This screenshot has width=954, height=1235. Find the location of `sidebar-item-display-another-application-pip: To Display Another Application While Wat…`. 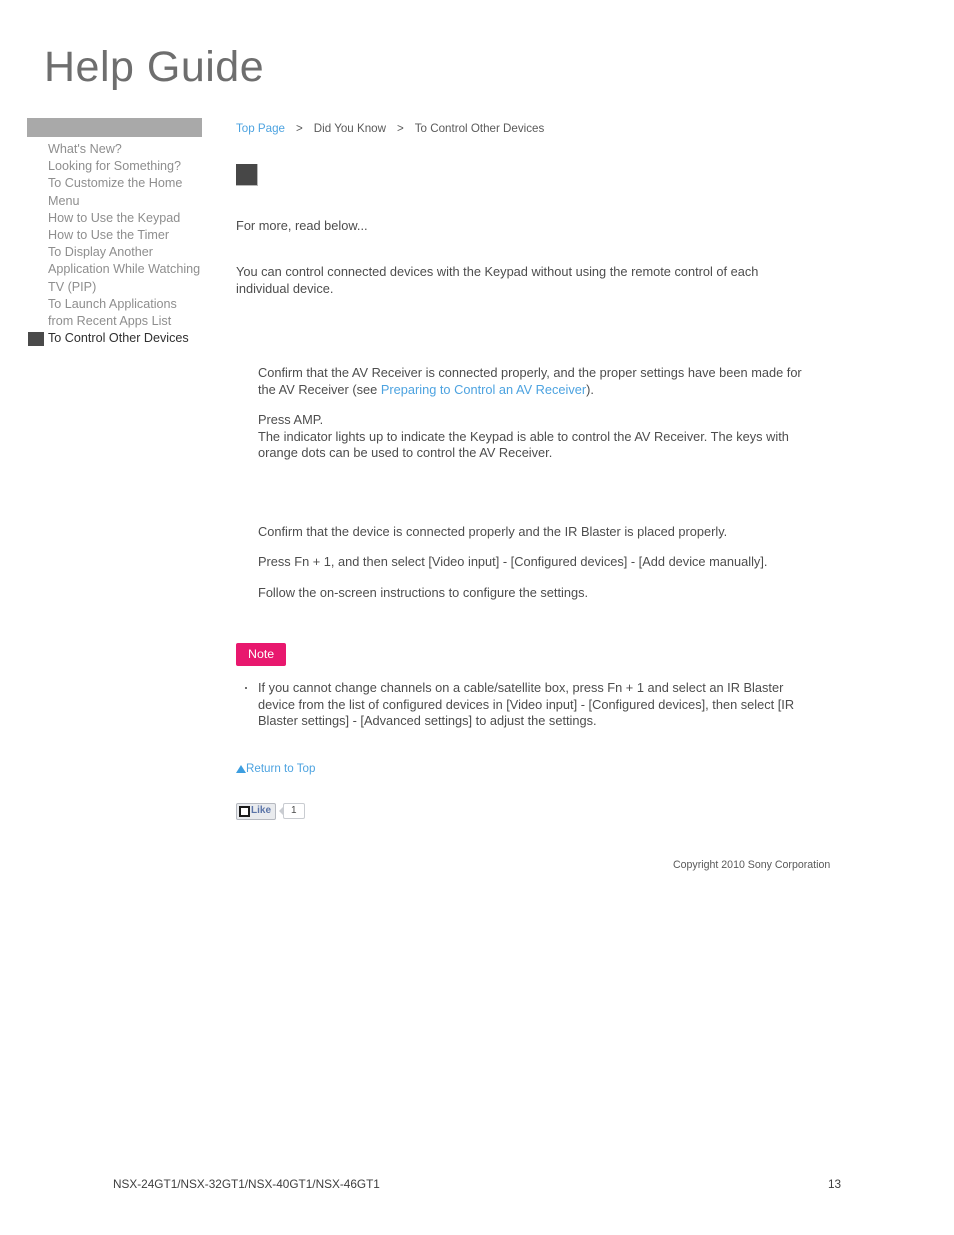

sidebar-item-display-another-application-pip: To Display Another Application While Wat… is located at coordinates (114, 270).